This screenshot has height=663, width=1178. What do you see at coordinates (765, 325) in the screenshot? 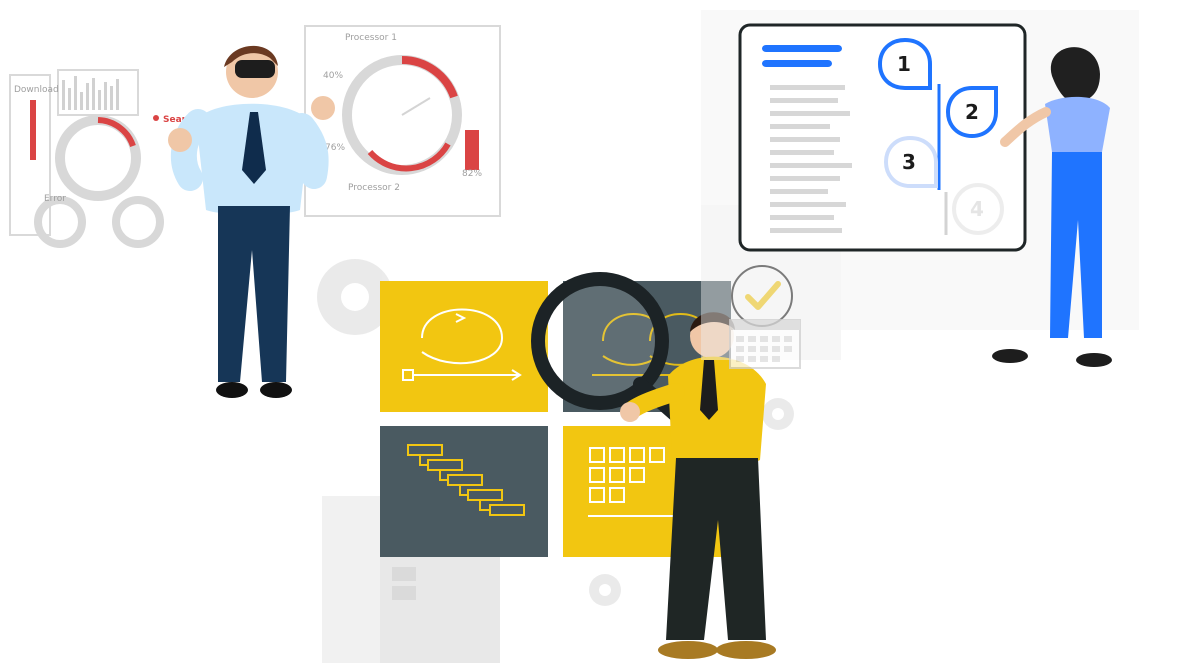
I see `calendar-header` at bounding box center [765, 325].